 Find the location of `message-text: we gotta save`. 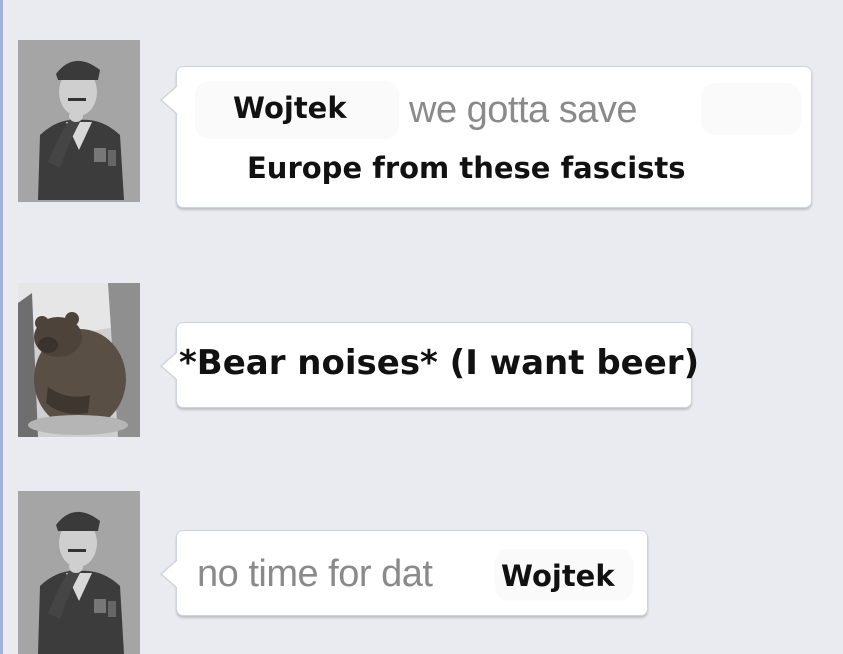

message-text: we gotta save is located at coordinates (523, 110).